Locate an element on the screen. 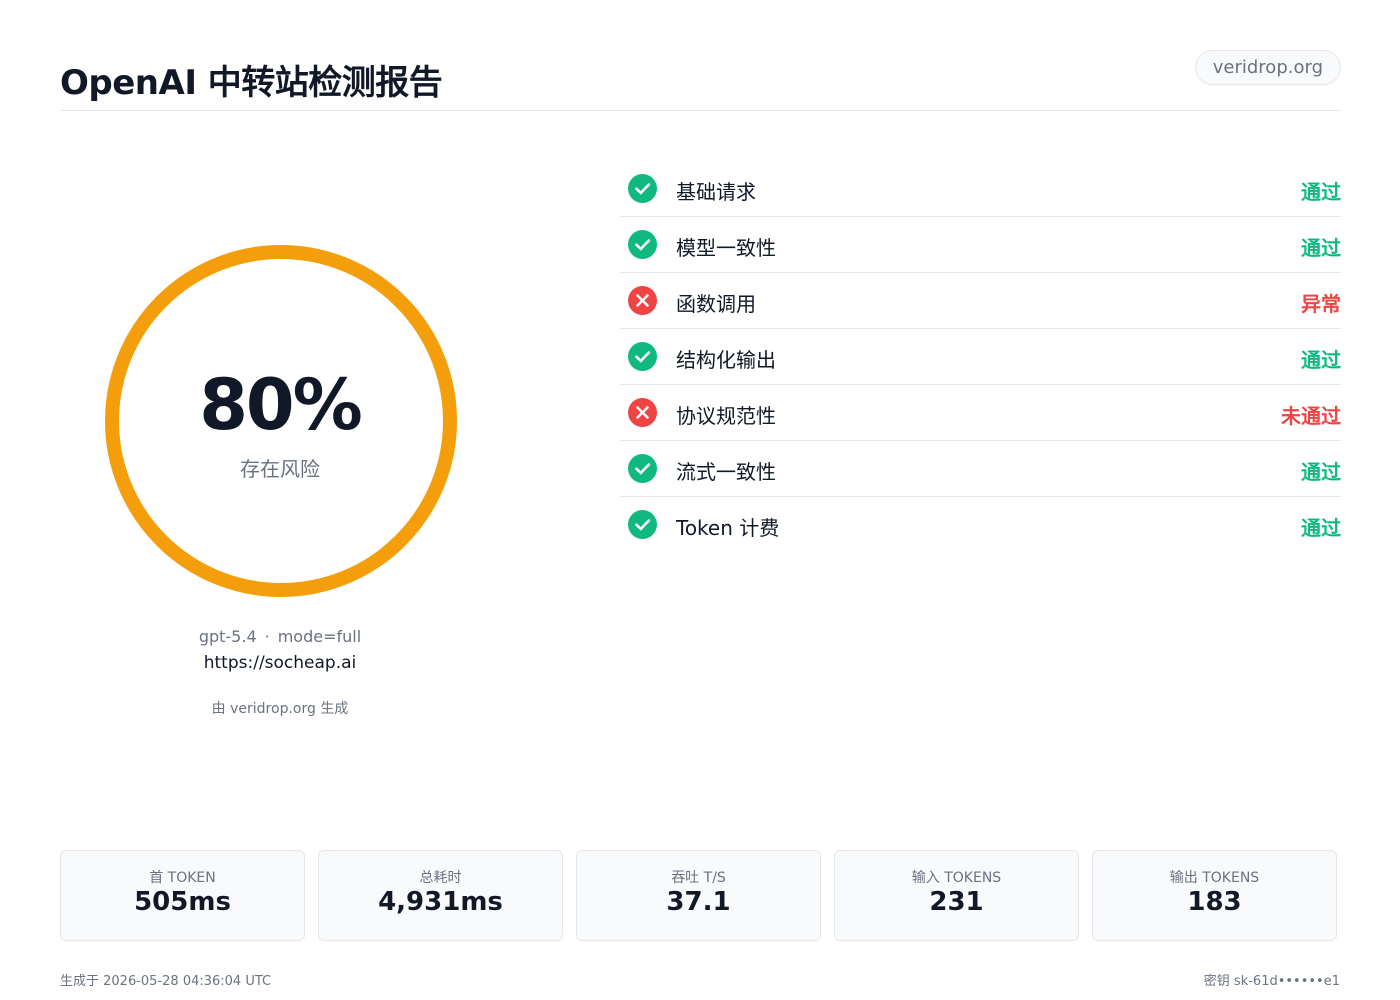  stat-card-output-tokens: 输出 TOKENS 183 is located at coordinates (1214, 895).